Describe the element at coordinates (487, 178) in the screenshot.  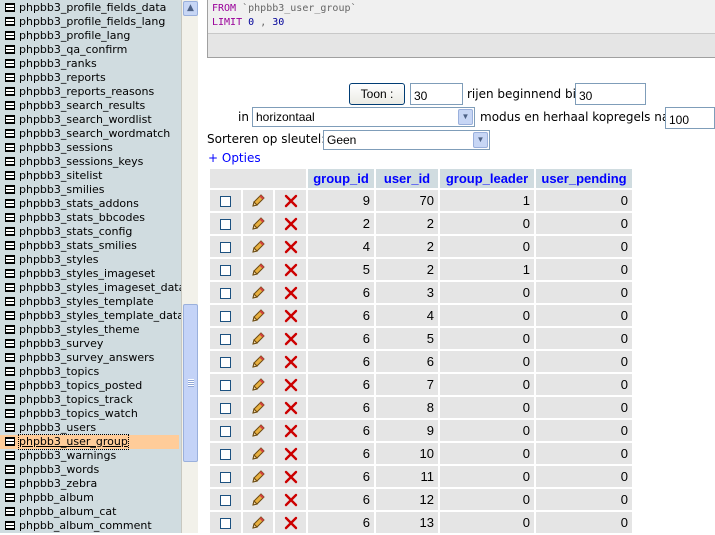
I see `column-header-group-leader: group_leader` at that location.